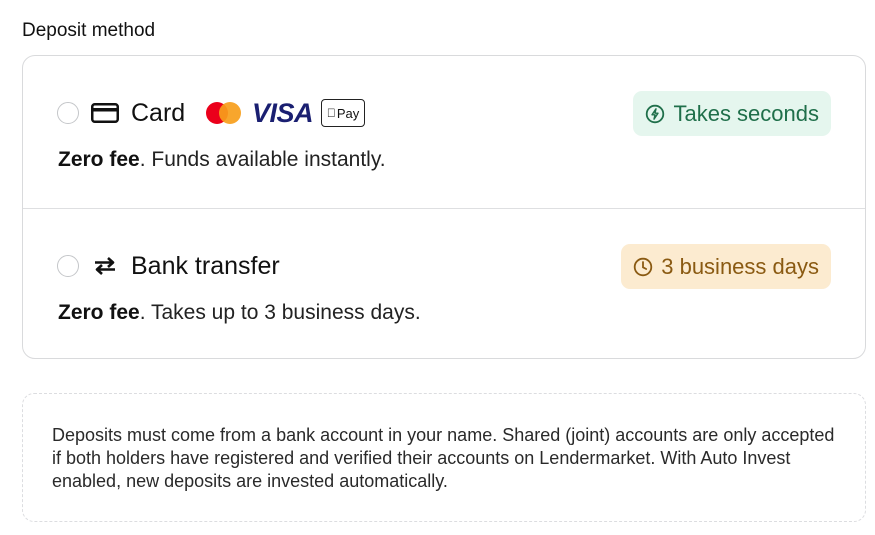 Image resolution: width=875 pixels, height=535 pixels. What do you see at coordinates (283, 112) in the screenshot?
I see `visa-logo: VISA` at bounding box center [283, 112].